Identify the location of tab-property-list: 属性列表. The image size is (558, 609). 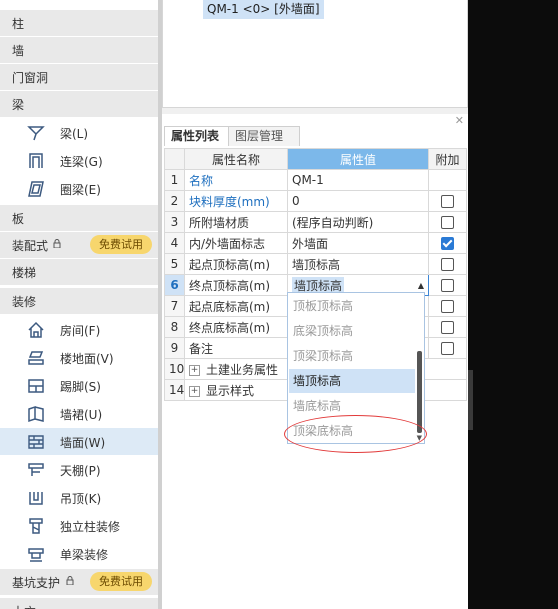
(197, 136).